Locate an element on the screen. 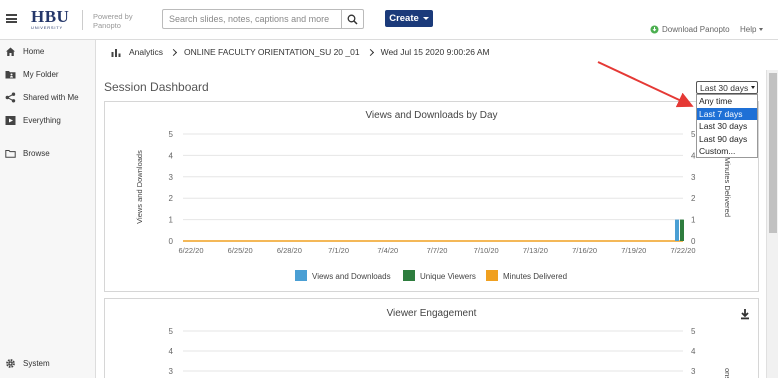 Image resolution: width=778 pixels, height=378 pixels. sidebar-item-shared: Shared with Me is located at coordinates (42, 97).